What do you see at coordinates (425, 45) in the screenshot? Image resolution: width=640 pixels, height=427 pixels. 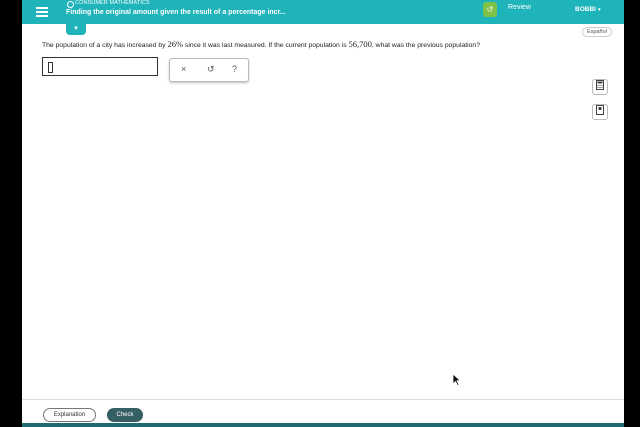 I see `question-suffix: , what was the previous population?` at bounding box center [425, 45].